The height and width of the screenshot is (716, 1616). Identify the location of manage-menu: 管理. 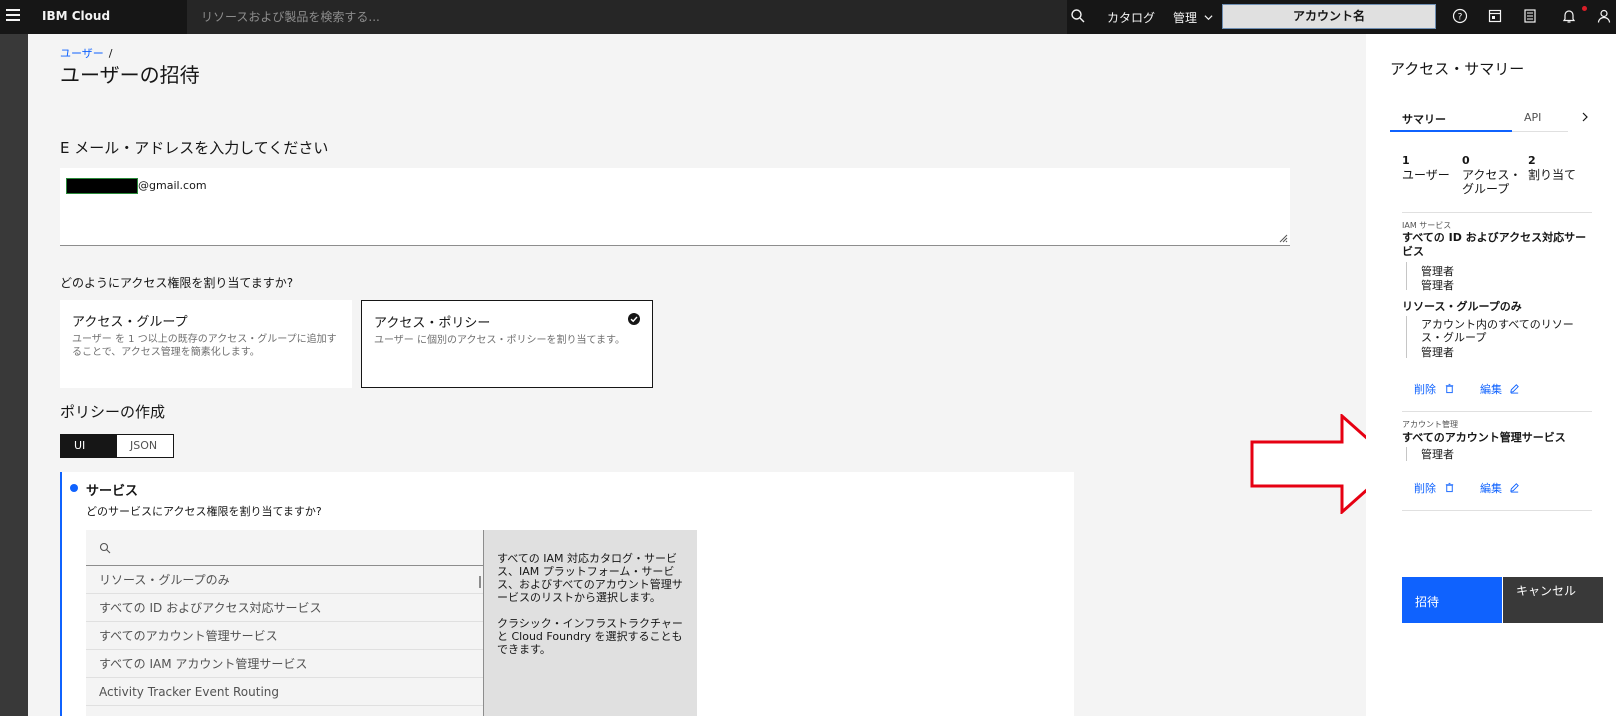
(1193, 17).